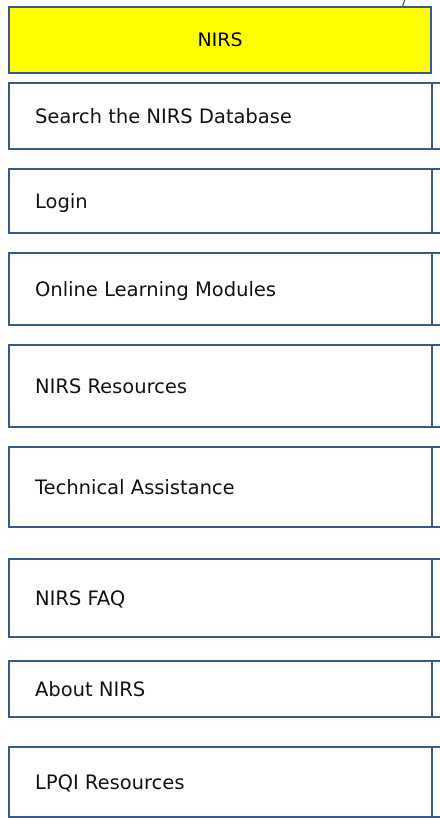  Describe the element at coordinates (224, 689) in the screenshot. I see `menu-item-about-nirs: About NIRS` at that location.